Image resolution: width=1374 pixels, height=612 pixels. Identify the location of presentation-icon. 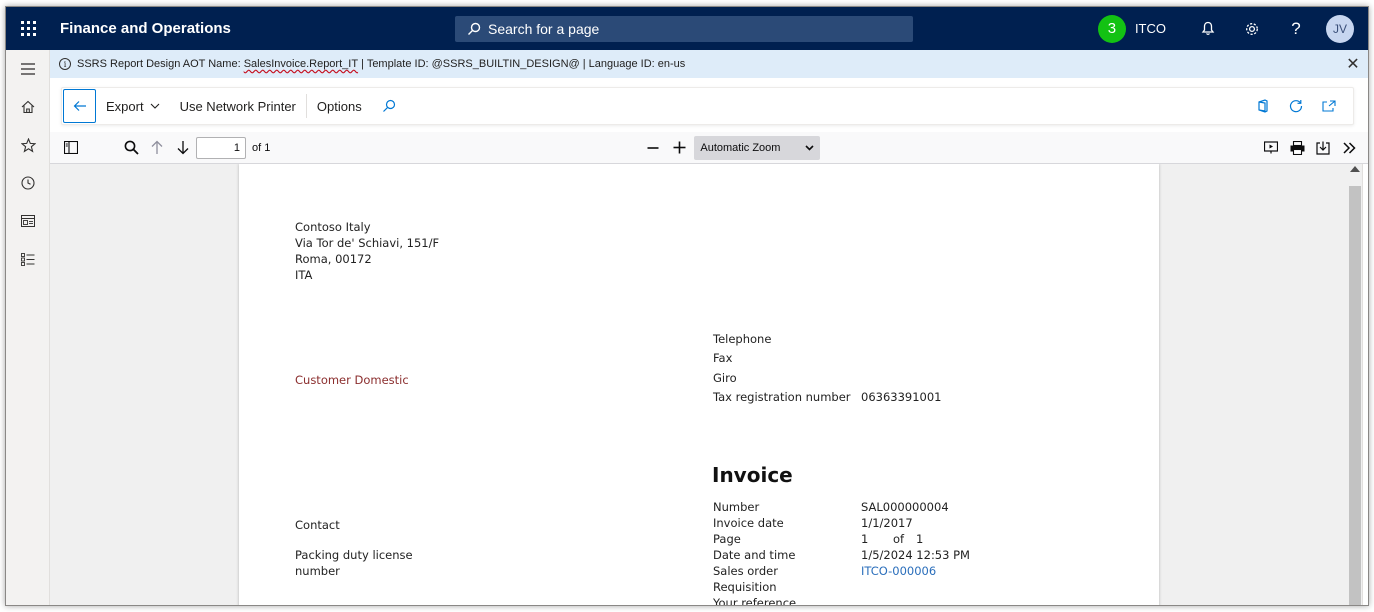
(1271, 147).